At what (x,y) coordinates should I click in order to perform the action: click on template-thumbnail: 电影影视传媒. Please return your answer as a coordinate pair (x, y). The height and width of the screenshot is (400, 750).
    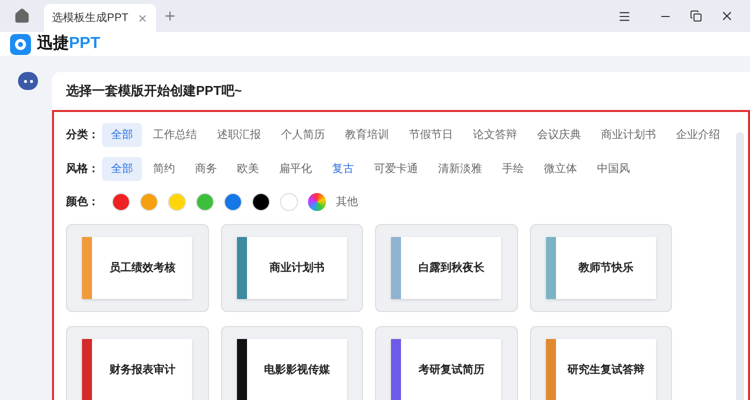
    Looking at the image, I should click on (291, 363).